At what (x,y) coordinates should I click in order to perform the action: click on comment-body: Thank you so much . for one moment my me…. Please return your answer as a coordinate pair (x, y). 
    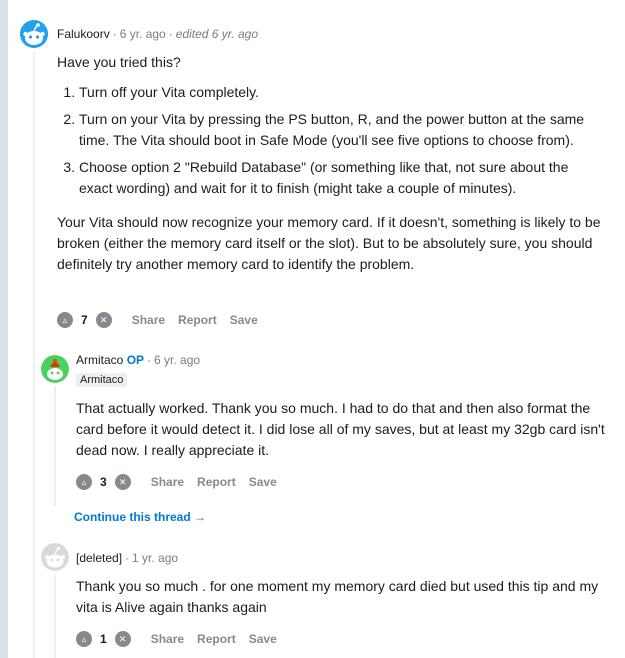
    Looking at the image, I should click on (341, 597).